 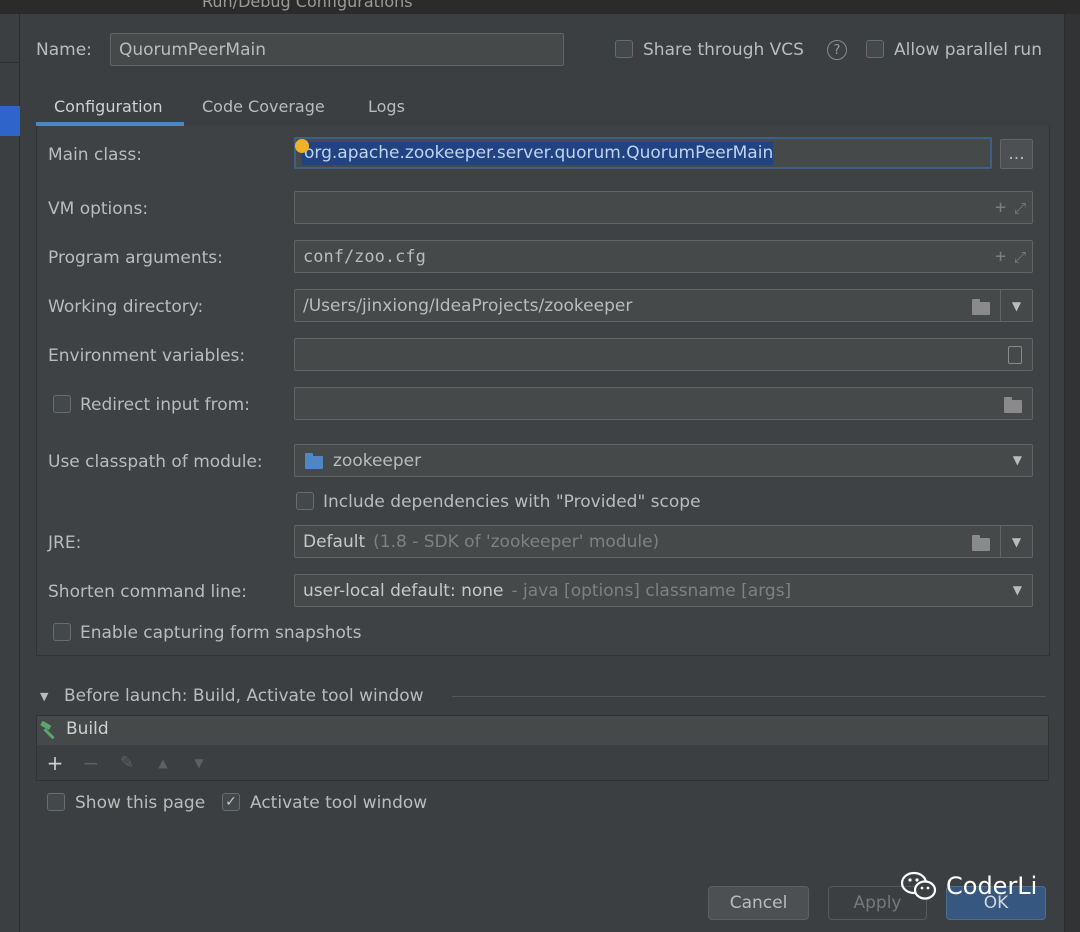 What do you see at coordinates (62, 632) in the screenshot?
I see `capture-snapshots-checkbox` at bounding box center [62, 632].